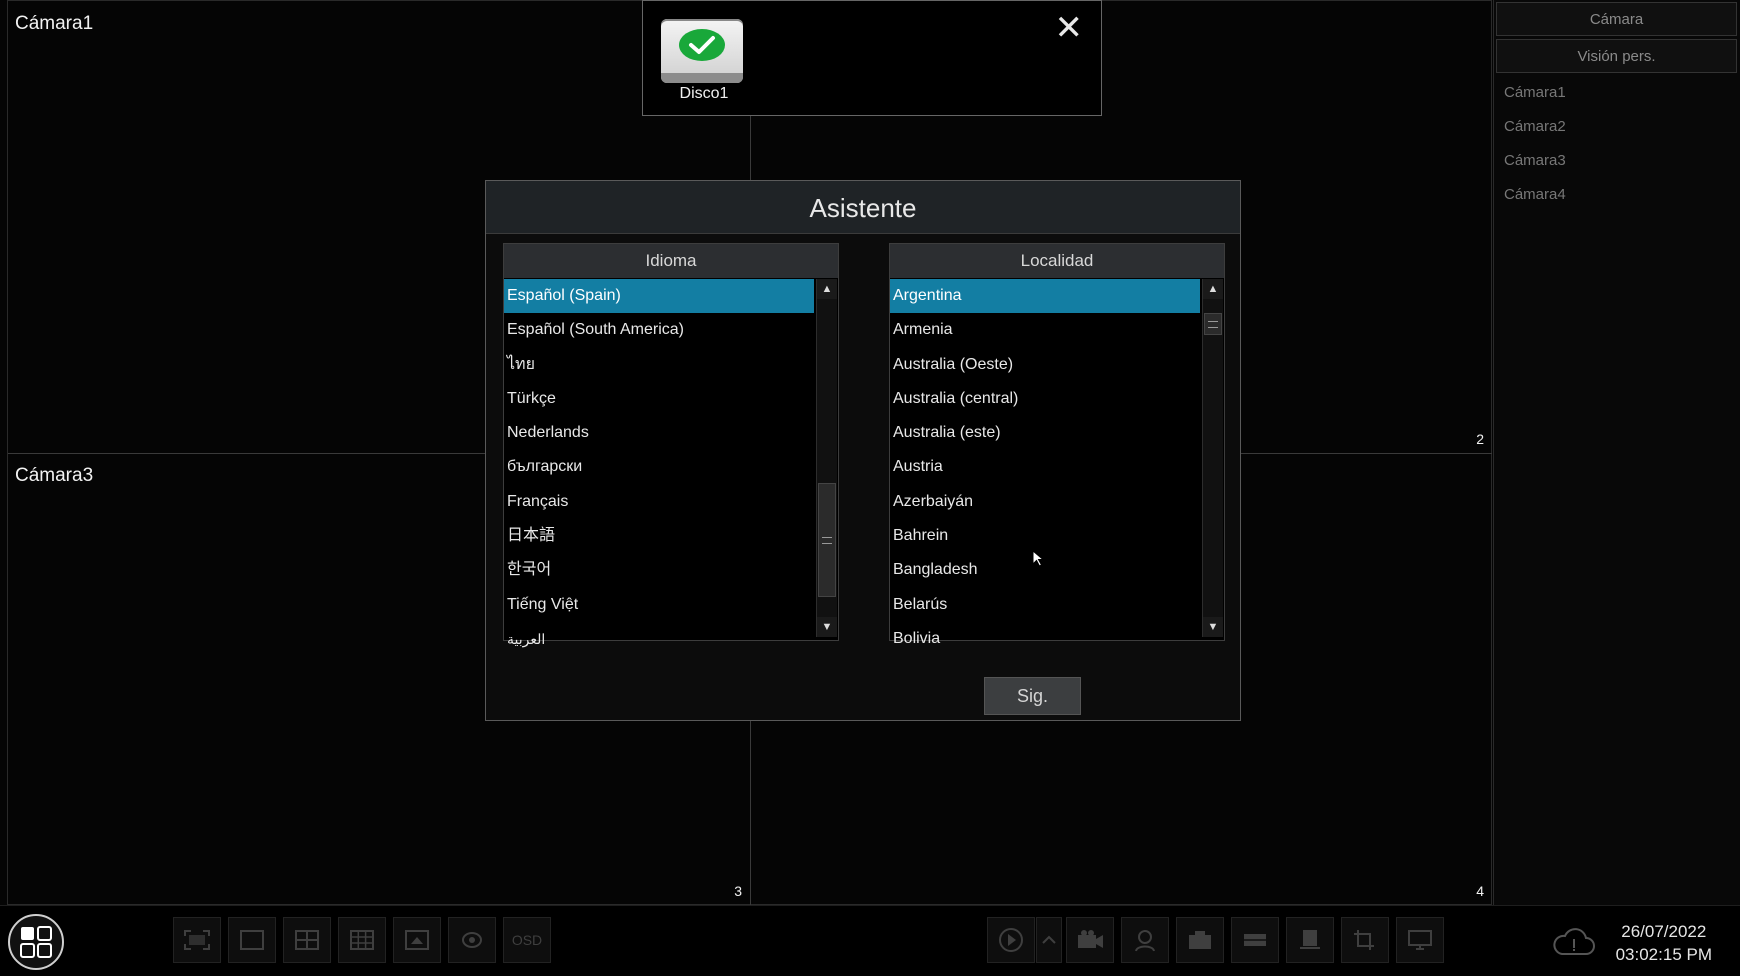  I want to click on camera-3-number: 3, so click(738, 891).